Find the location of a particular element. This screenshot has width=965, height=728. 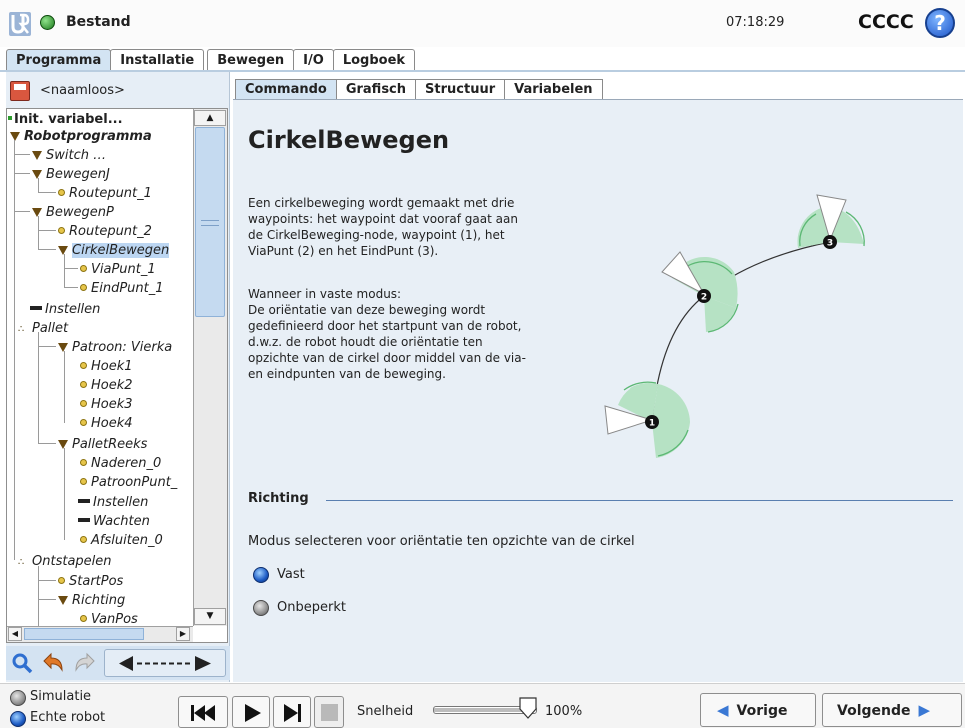

tree-node-eindpunt-1: EindPunt_1 is located at coordinates (122, 288).